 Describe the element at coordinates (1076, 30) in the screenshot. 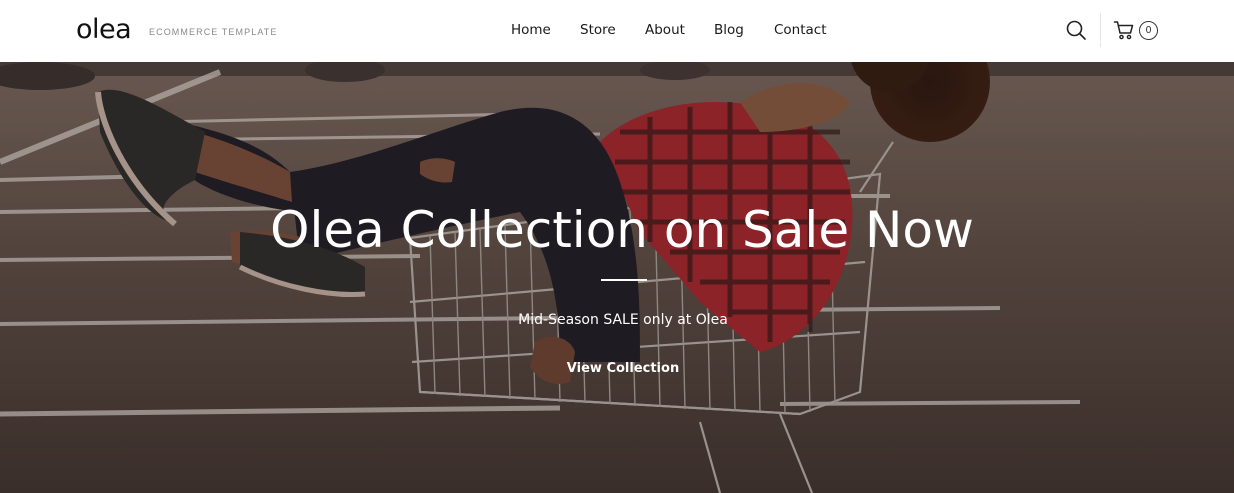

I see `search-icon` at that location.